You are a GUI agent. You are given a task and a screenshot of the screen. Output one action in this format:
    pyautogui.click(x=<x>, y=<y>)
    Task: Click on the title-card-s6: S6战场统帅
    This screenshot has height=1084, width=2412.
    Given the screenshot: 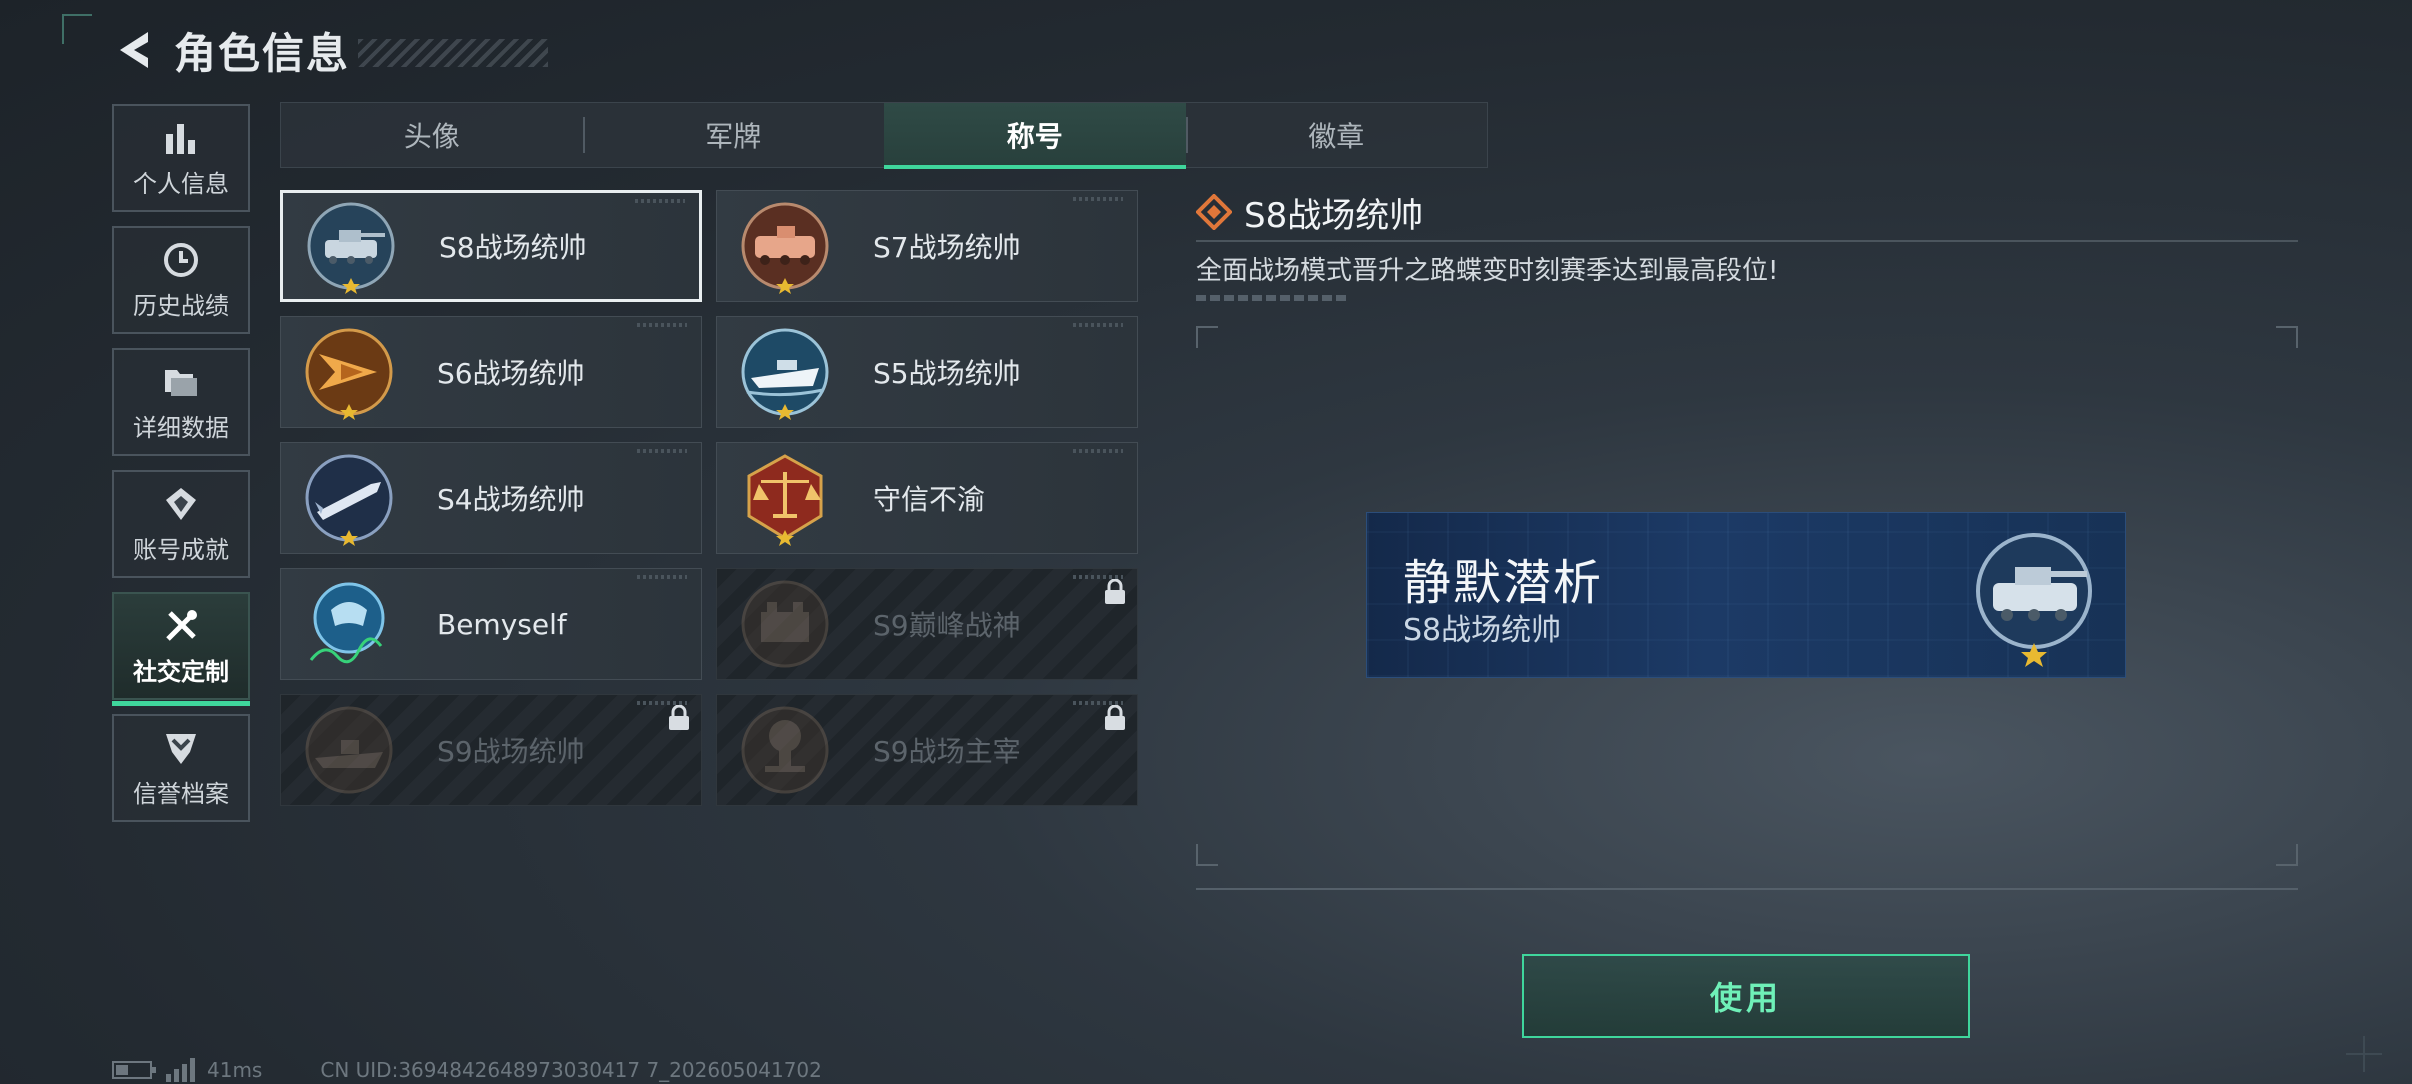 What is the action you would take?
    pyautogui.click(x=491, y=372)
    